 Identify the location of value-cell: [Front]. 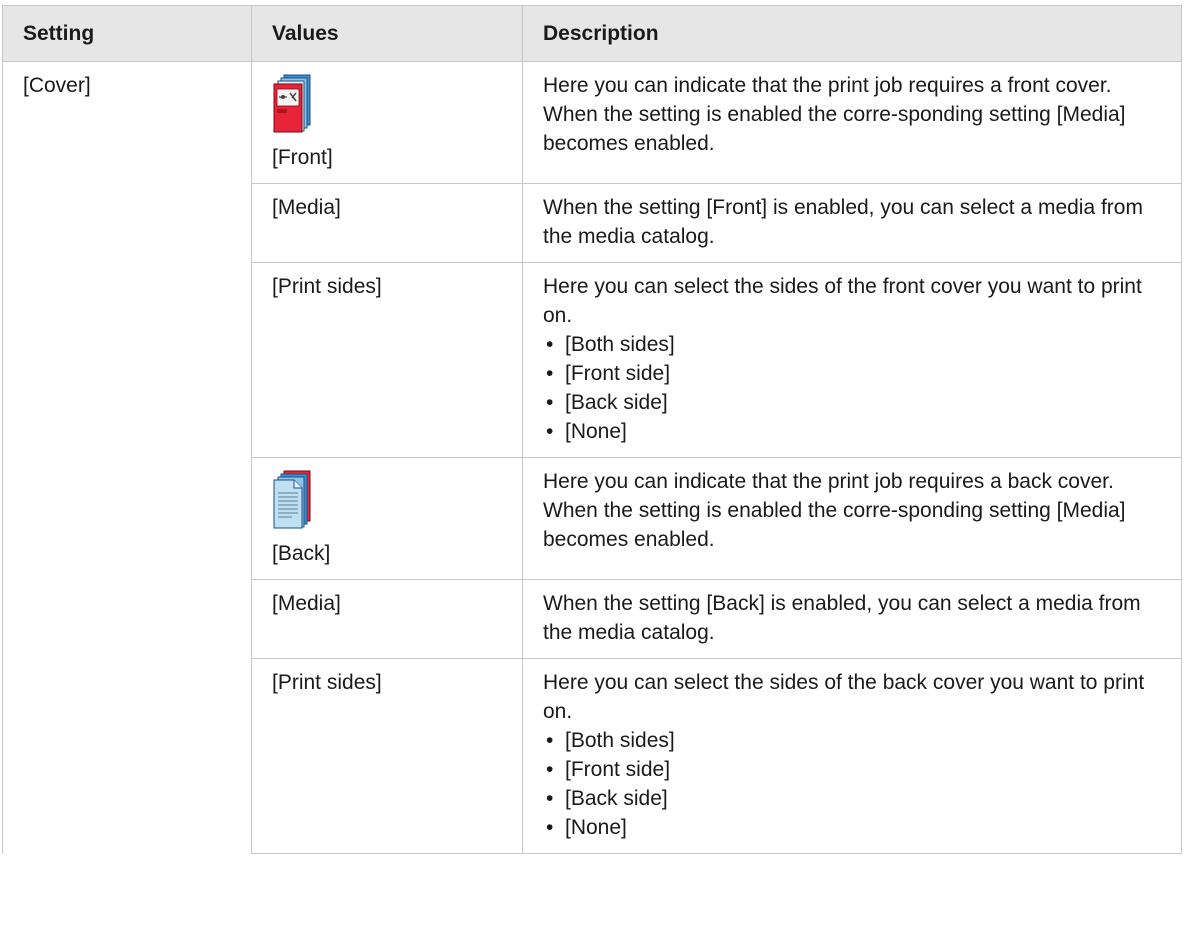
(387, 122).